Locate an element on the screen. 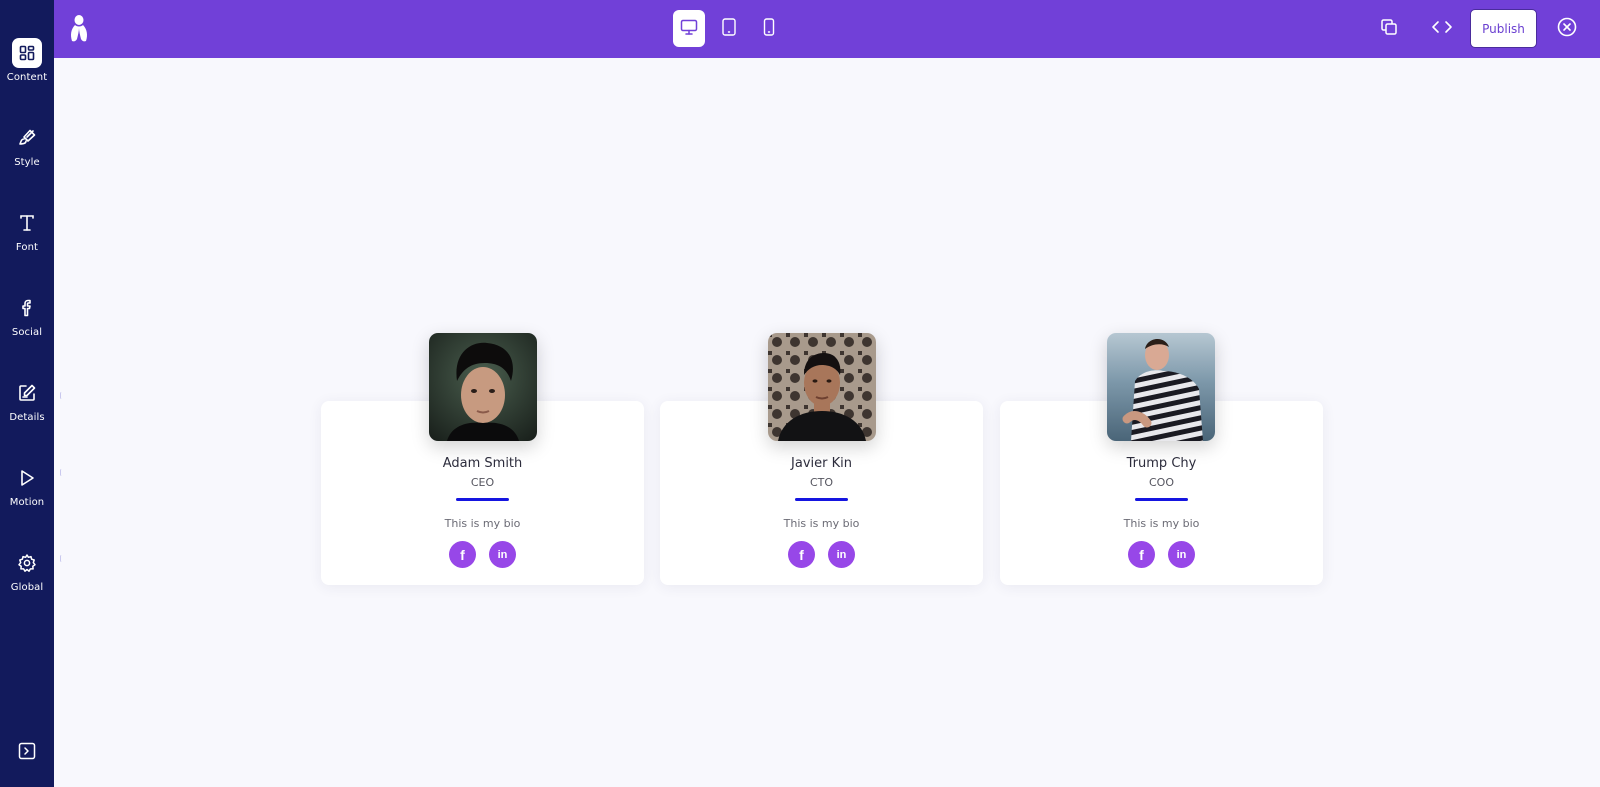 The image size is (1600, 787). device-switcher is located at coordinates (733, 28).